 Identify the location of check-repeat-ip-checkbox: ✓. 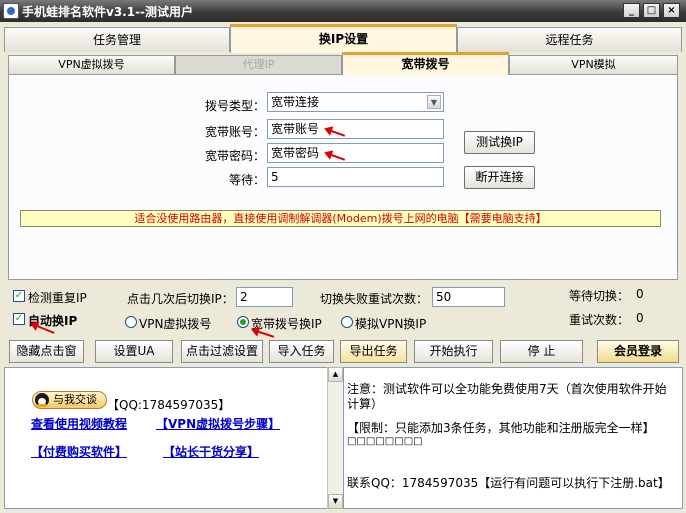
(19, 296).